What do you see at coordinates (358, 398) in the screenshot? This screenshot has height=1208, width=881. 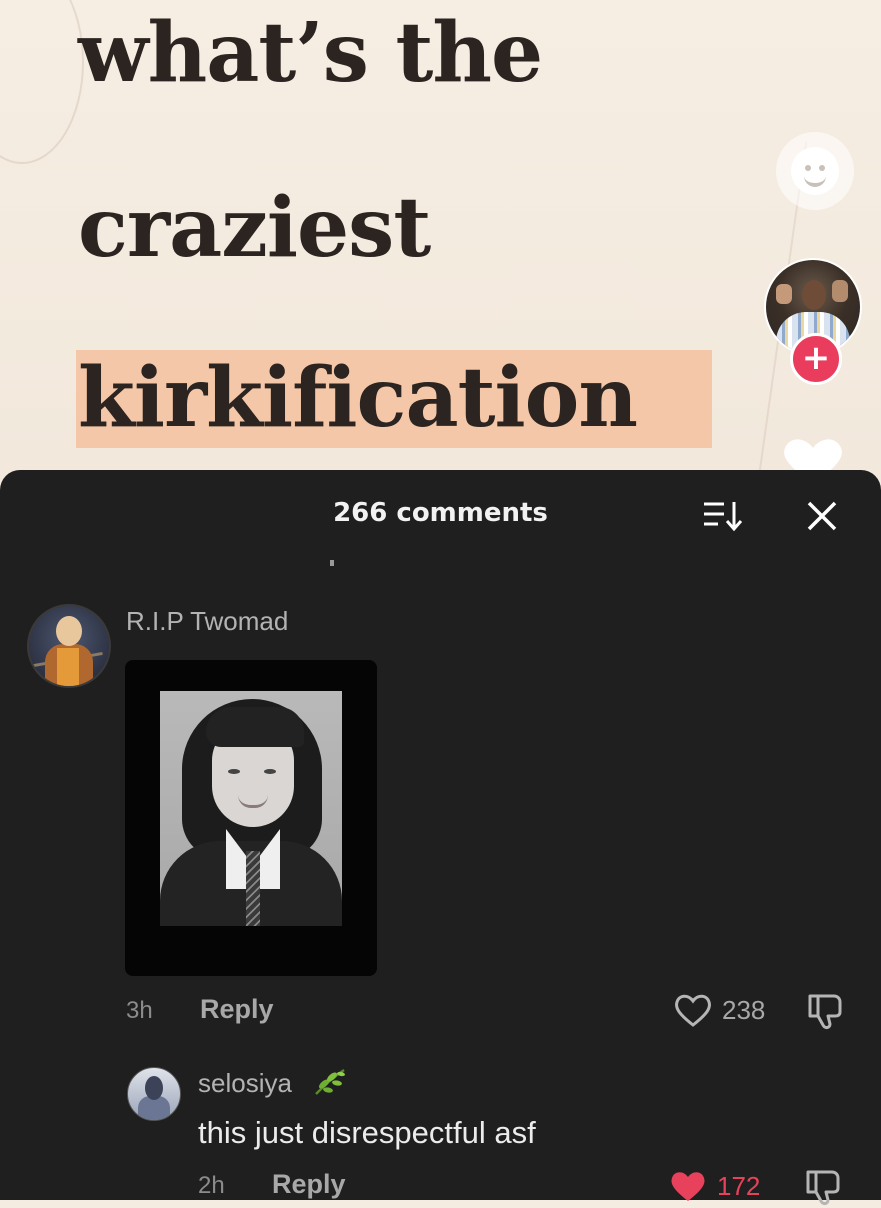 I see `headline-line-3: kirkification` at bounding box center [358, 398].